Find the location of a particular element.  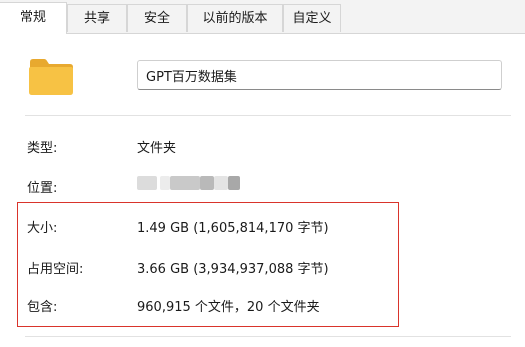

tab-security: 安全 is located at coordinates (157, 18).